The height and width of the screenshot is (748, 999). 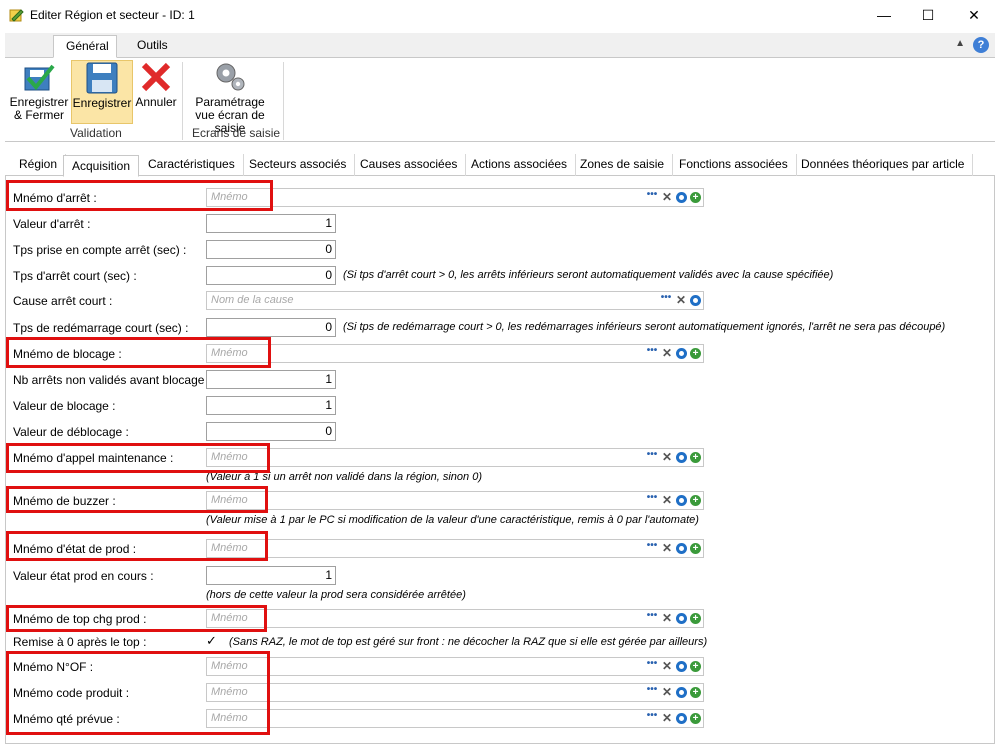 I want to click on label-val-blocage: Valeur de blocage :, so click(x=64, y=406).